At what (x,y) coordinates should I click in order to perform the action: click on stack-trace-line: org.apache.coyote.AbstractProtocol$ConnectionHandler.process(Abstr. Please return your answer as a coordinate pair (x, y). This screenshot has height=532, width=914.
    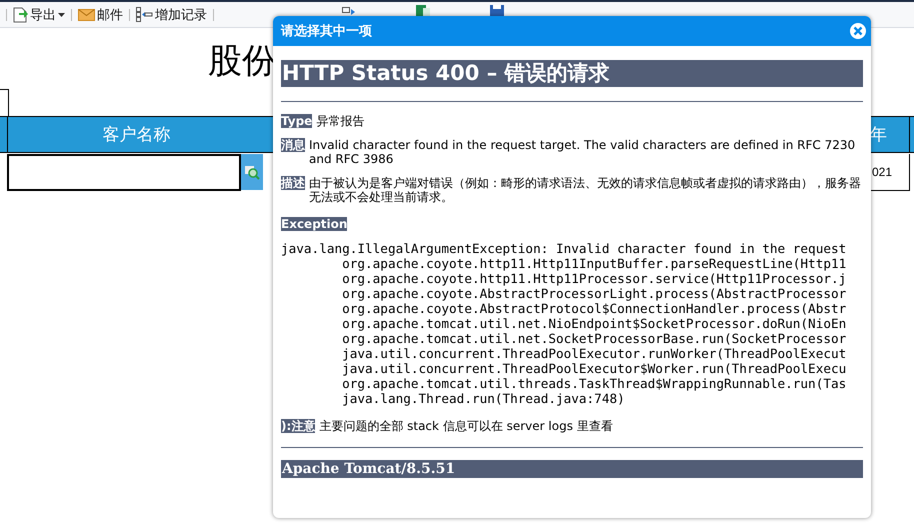
    Looking at the image, I should click on (593, 308).